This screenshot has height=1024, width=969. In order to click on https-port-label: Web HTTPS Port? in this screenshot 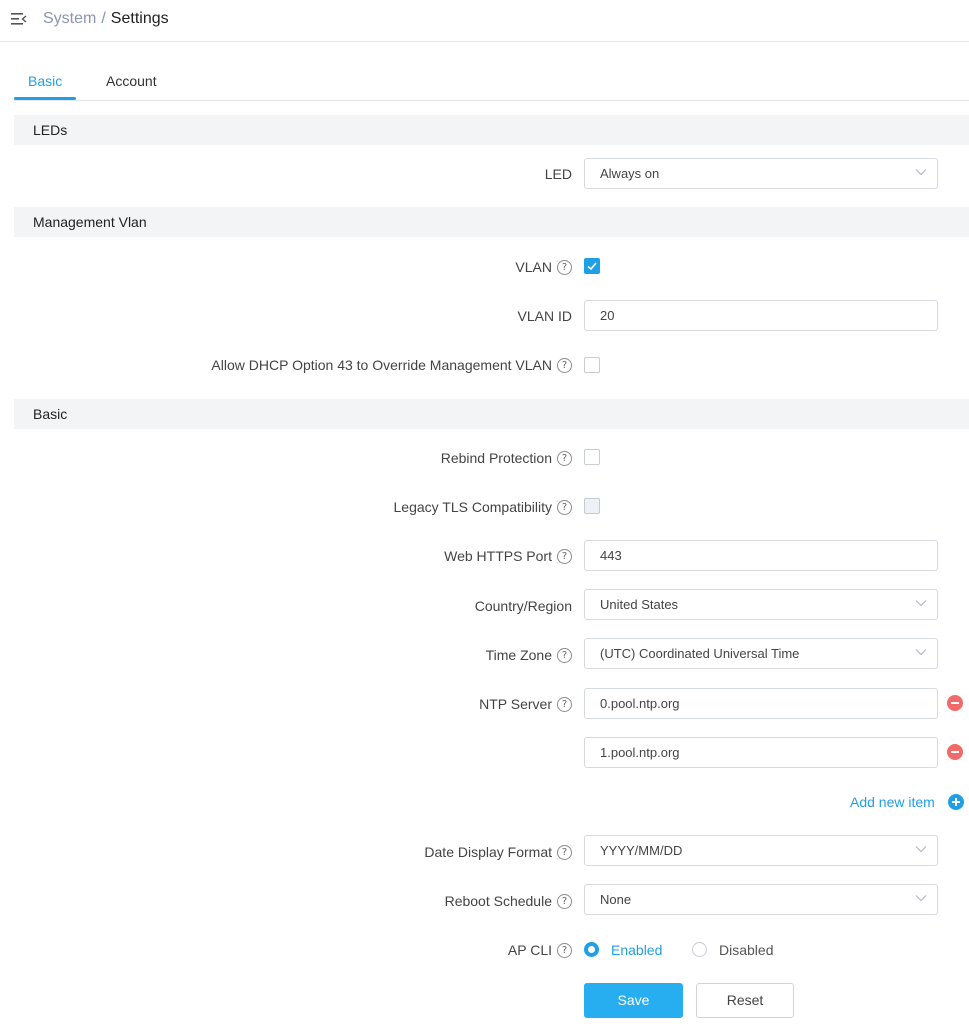, I will do `click(508, 556)`.